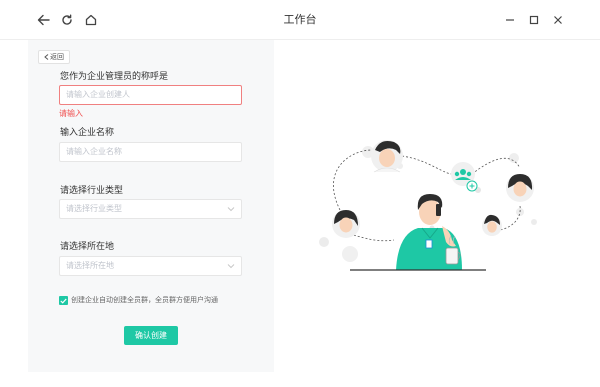  Describe the element at coordinates (92, 191) in the screenshot. I see `industry-label: 请选择行业类型` at that location.